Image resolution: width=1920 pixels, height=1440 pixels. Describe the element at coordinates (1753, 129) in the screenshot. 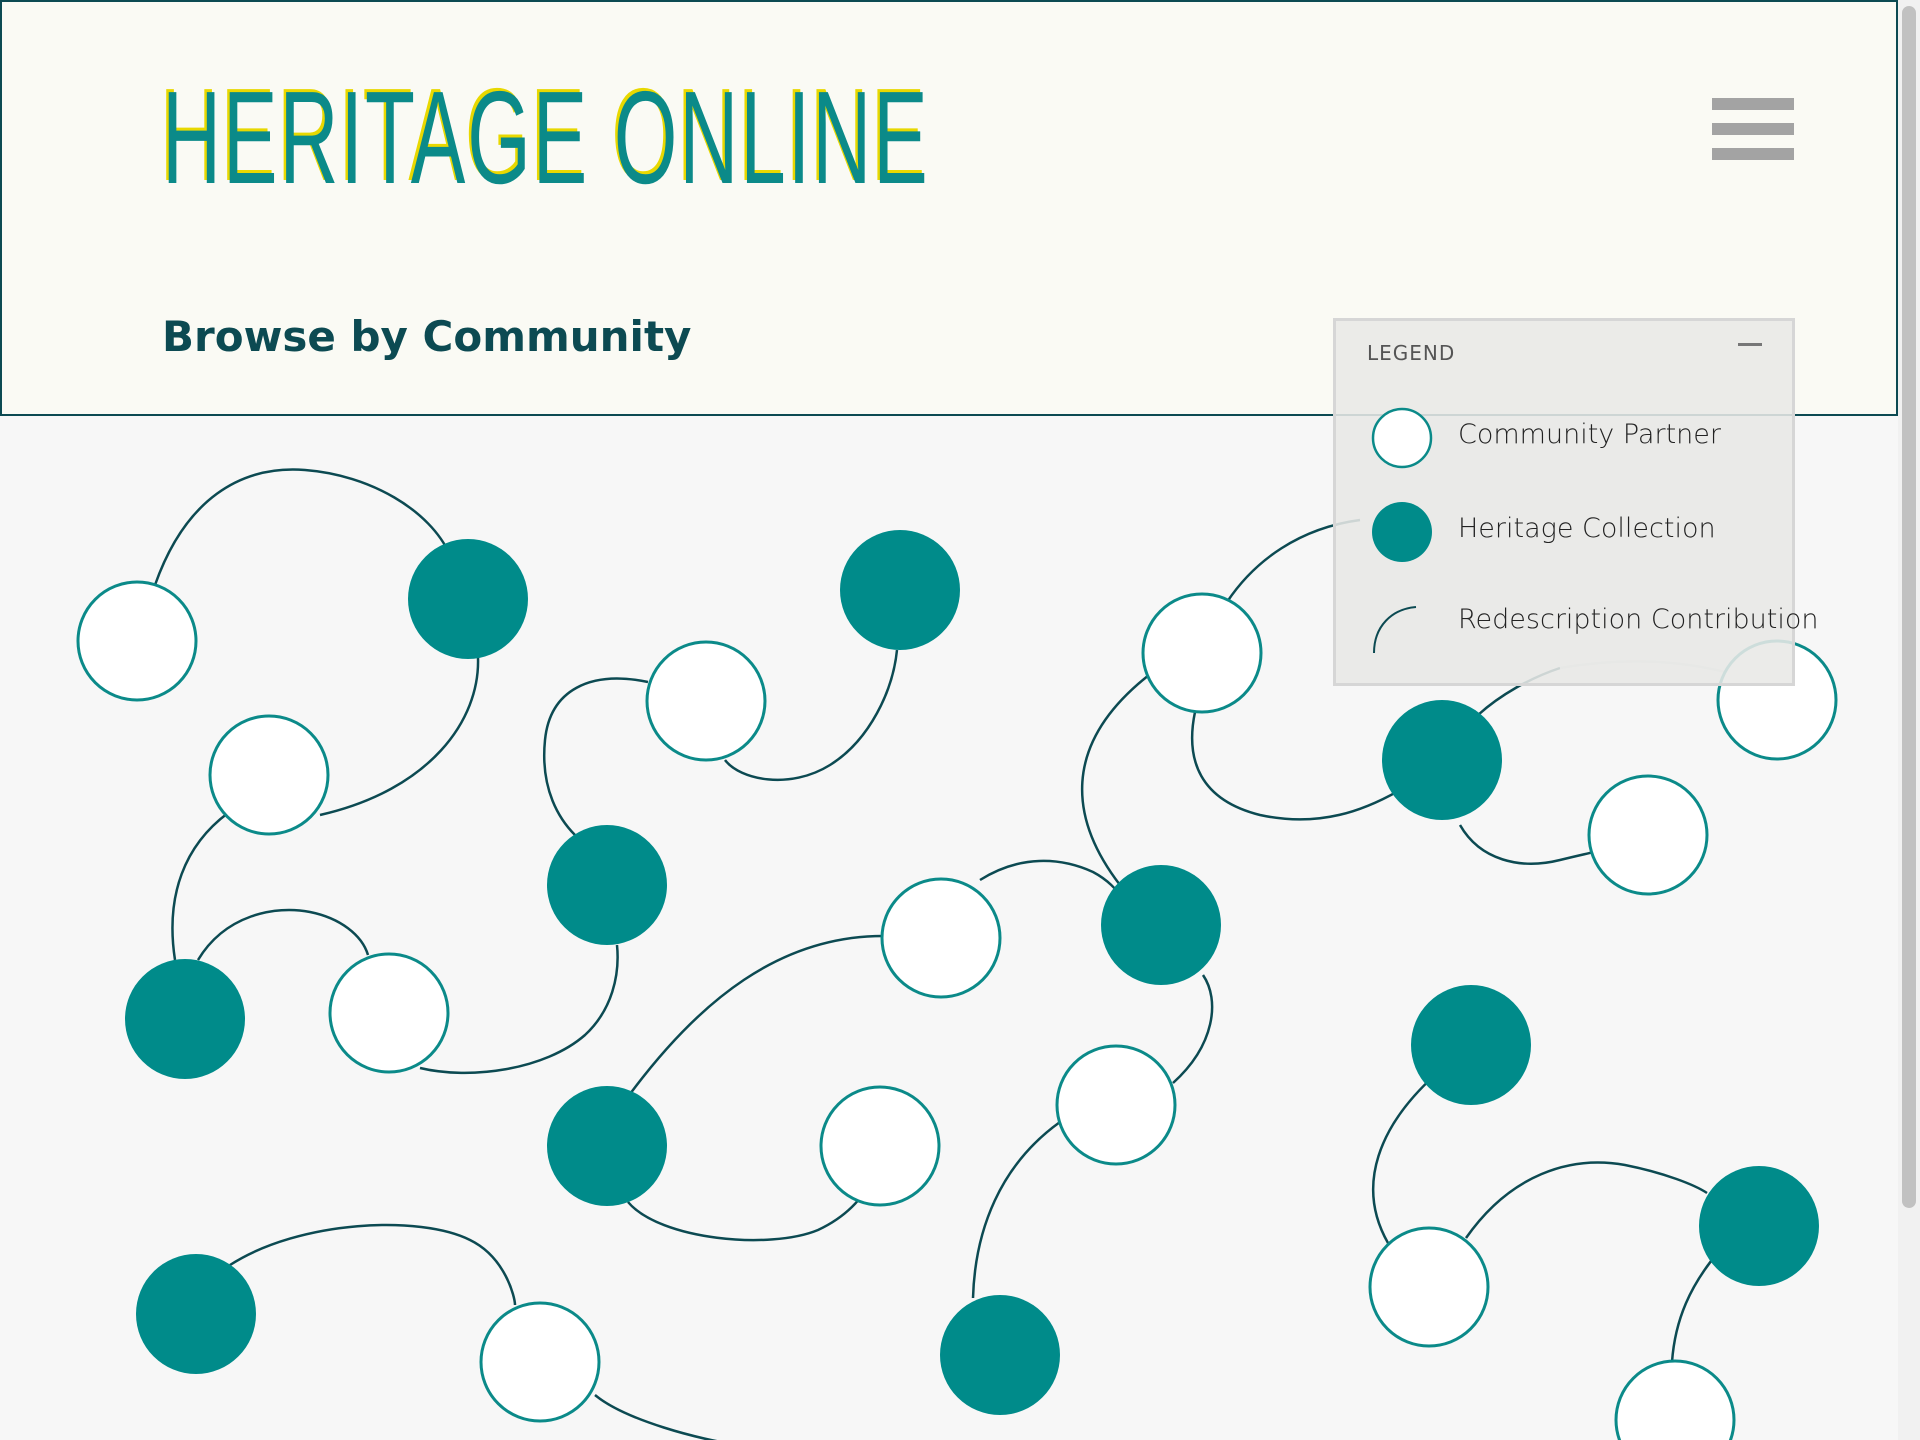

I see `hamburger-menu-icon` at that location.